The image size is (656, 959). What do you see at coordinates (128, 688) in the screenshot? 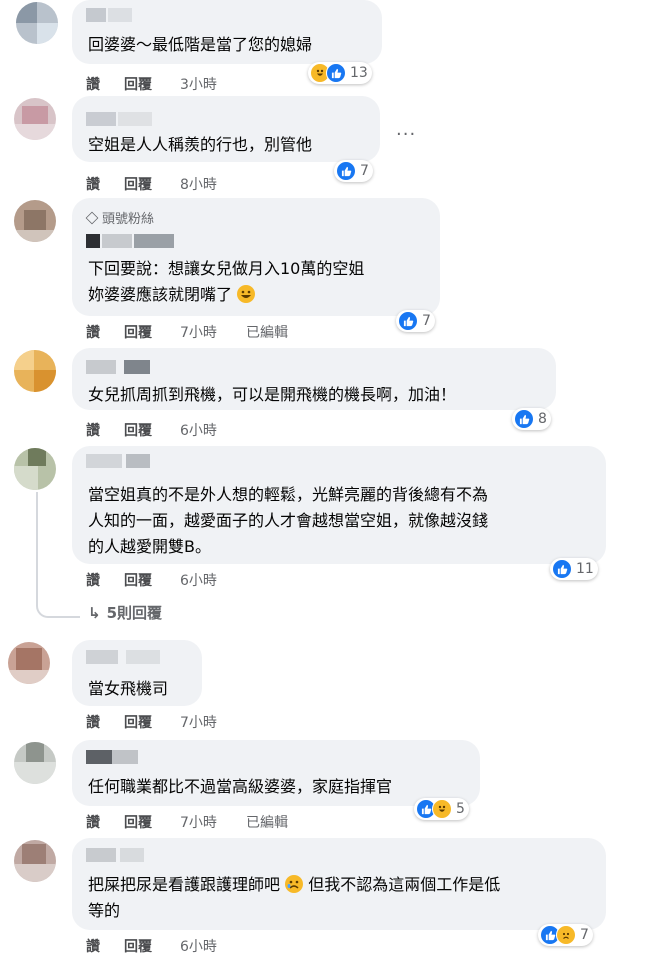
I see `comment-text: 當女飛機司` at bounding box center [128, 688].